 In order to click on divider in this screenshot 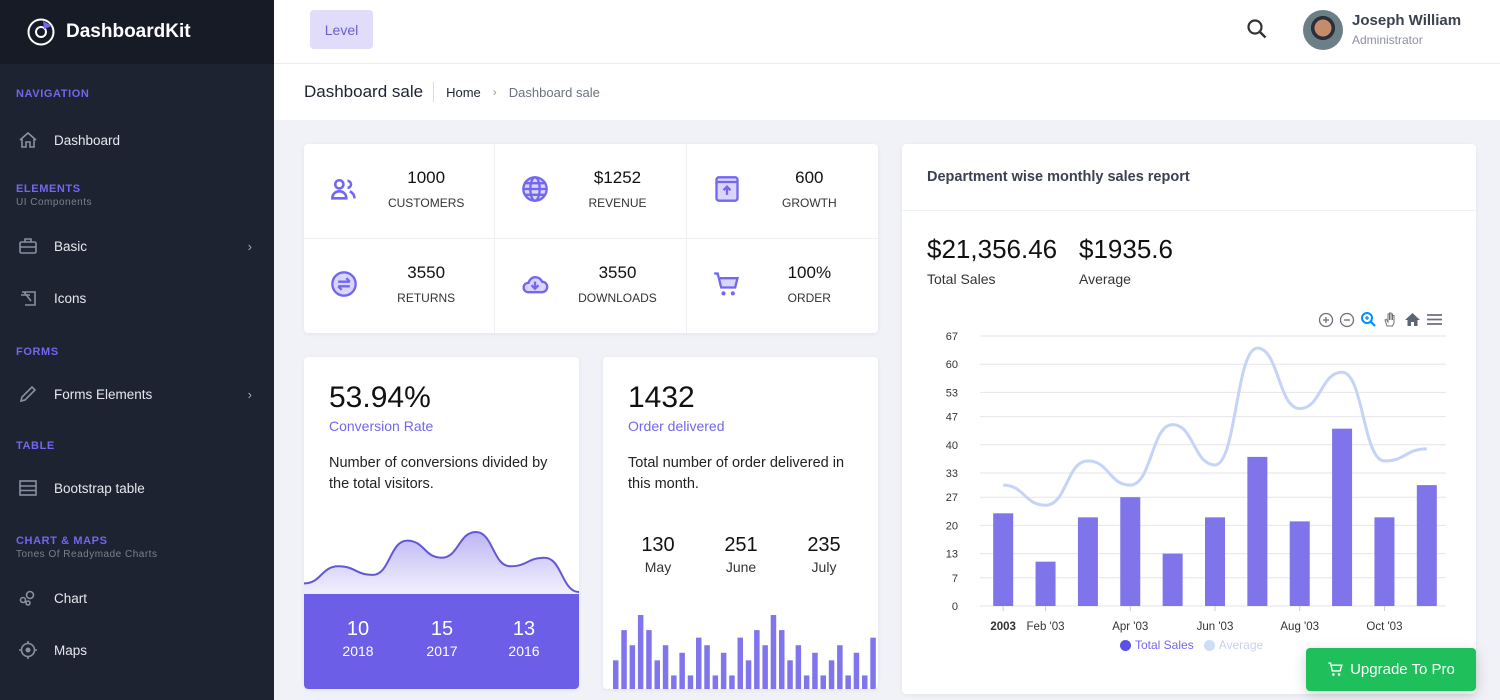, I will do `click(1189, 210)`.